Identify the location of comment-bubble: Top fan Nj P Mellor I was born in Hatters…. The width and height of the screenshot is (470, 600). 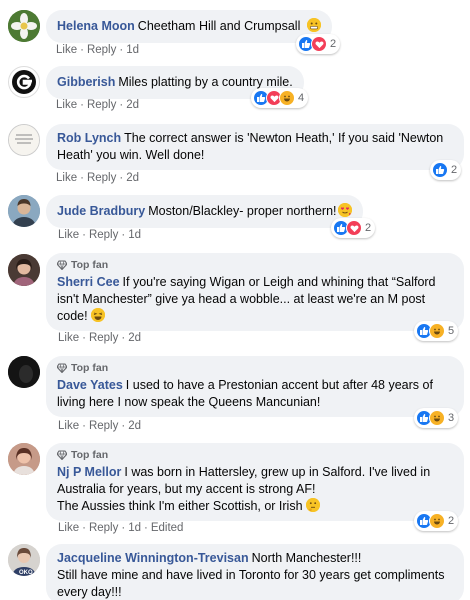
(255, 482).